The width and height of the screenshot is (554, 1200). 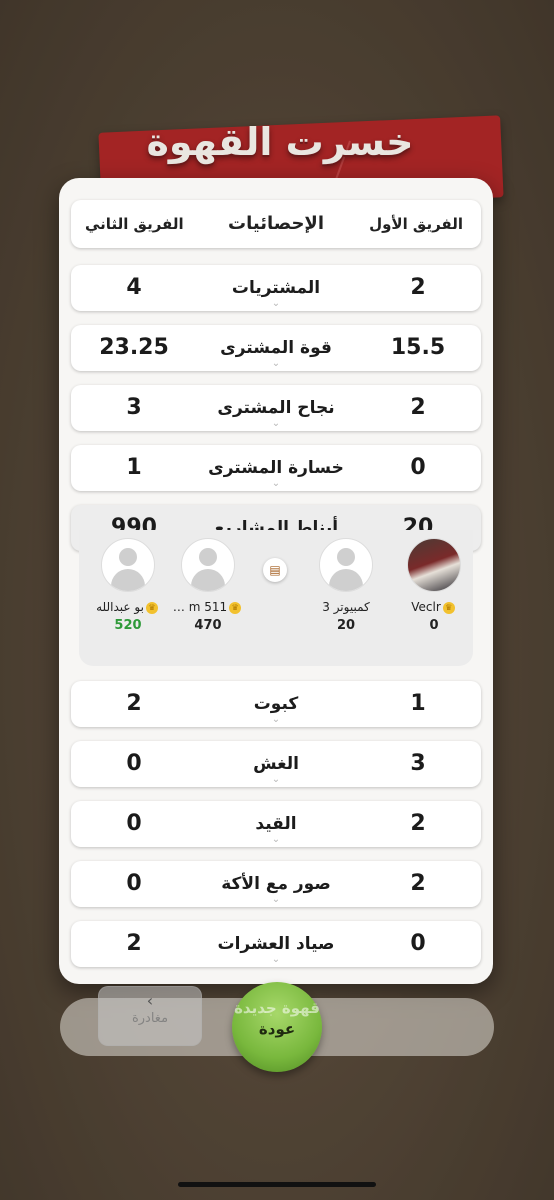 I want to click on stat-row-buyer-success: 2 نجاح المشترى 3 ⌄, so click(x=276, y=408).